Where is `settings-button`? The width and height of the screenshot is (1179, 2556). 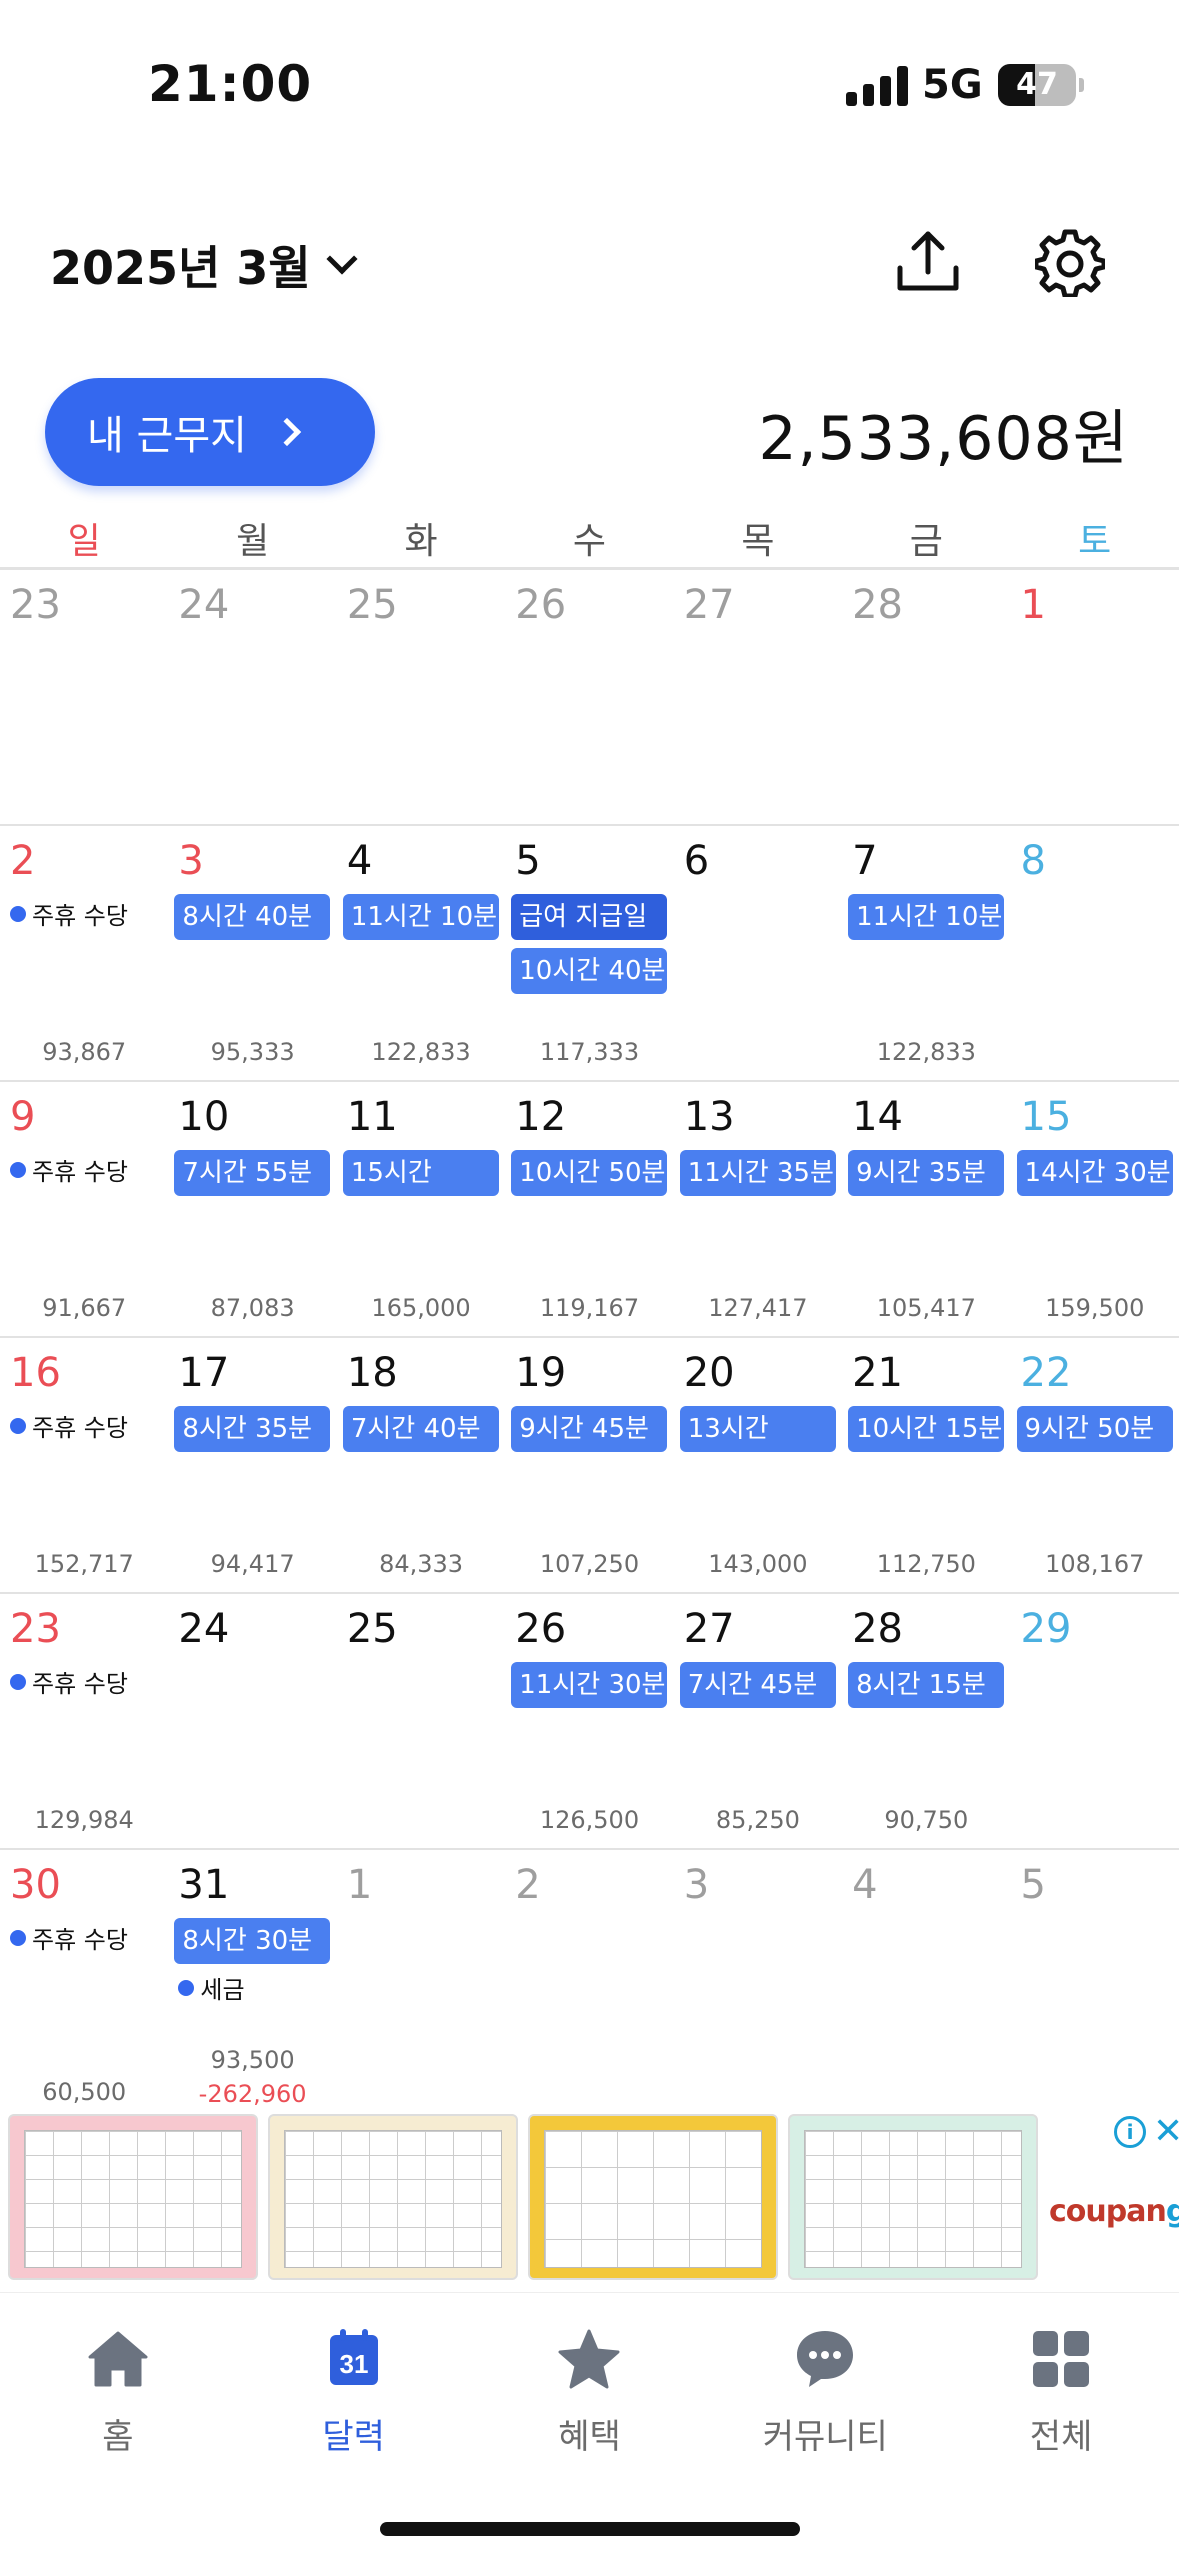 settings-button is located at coordinates (1070, 262).